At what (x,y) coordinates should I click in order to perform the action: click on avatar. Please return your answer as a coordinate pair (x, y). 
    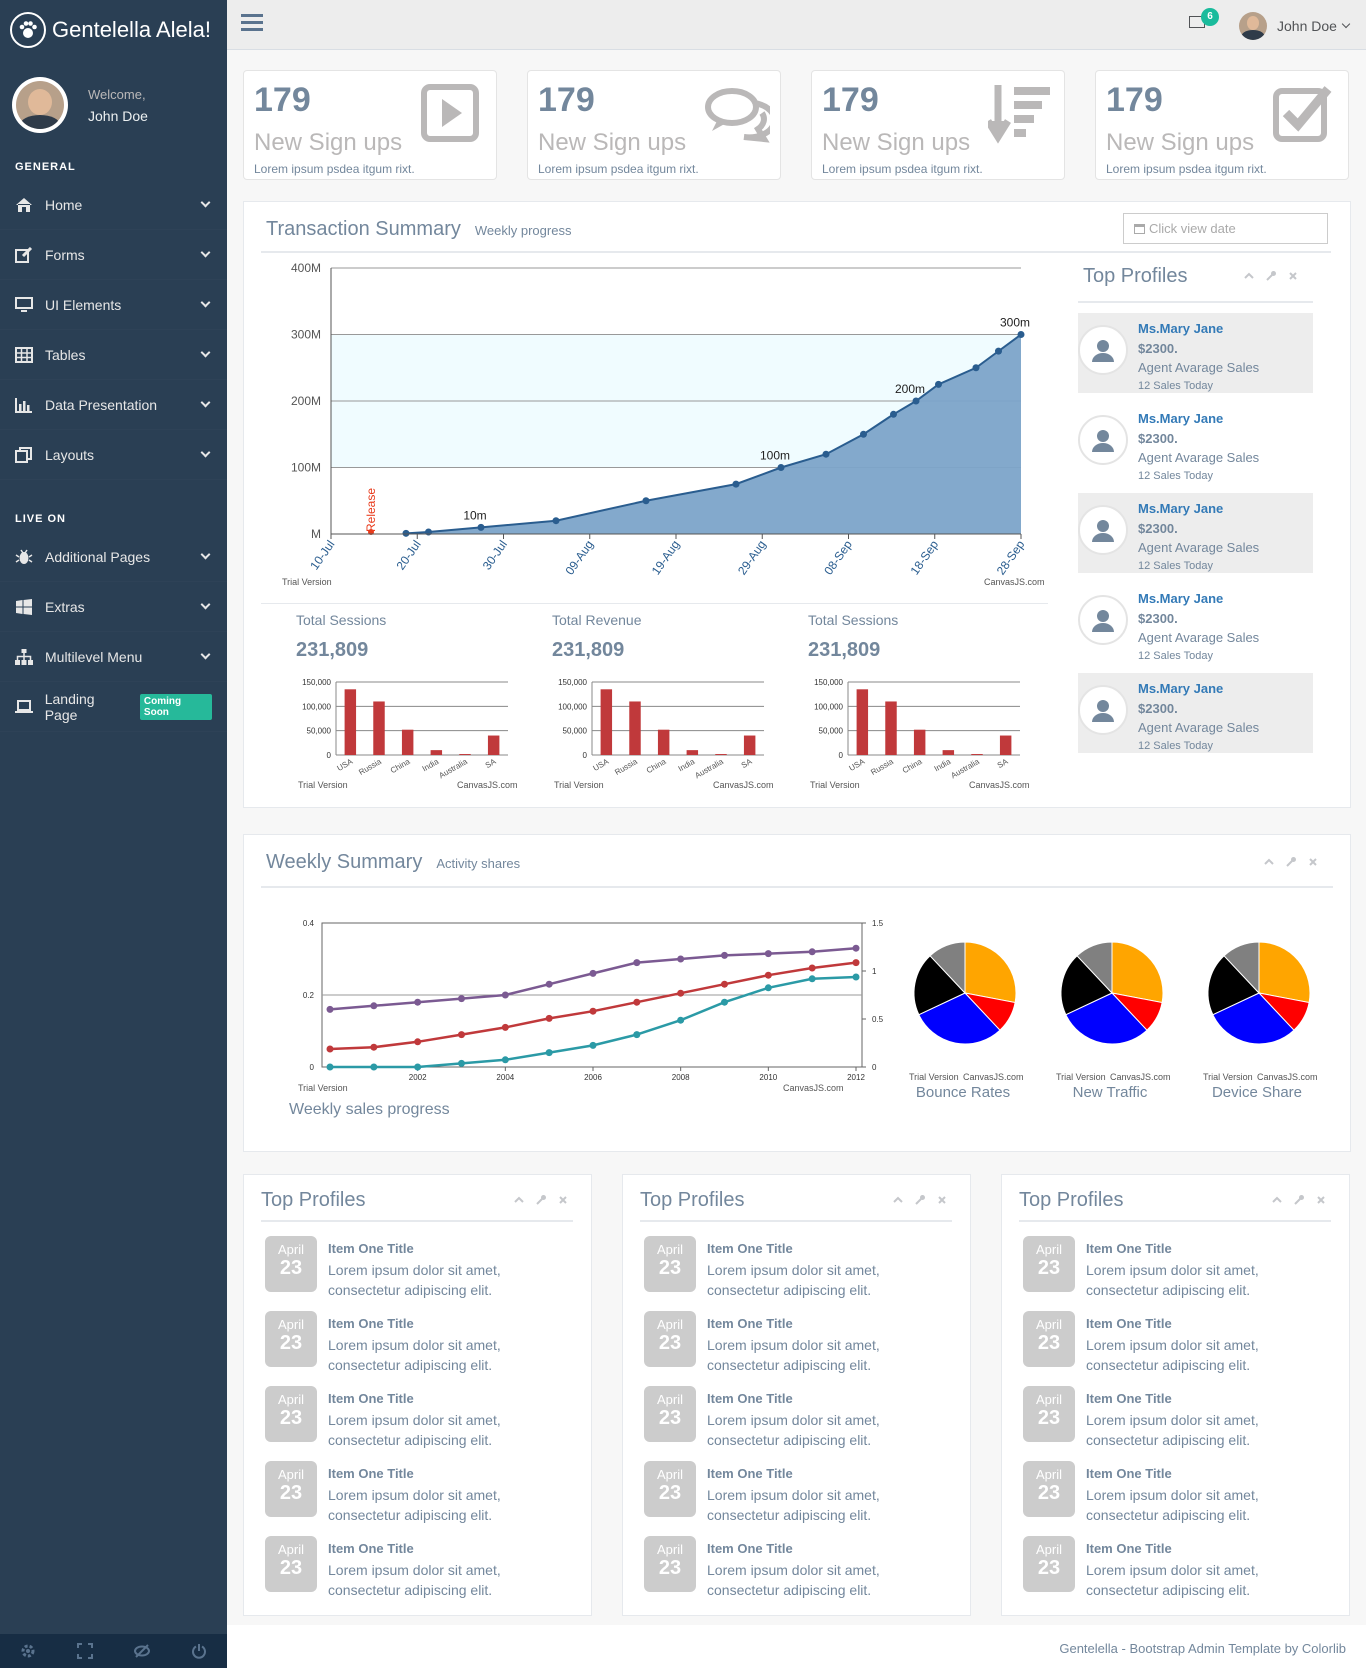
    Looking at the image, I should click on (40, 105).